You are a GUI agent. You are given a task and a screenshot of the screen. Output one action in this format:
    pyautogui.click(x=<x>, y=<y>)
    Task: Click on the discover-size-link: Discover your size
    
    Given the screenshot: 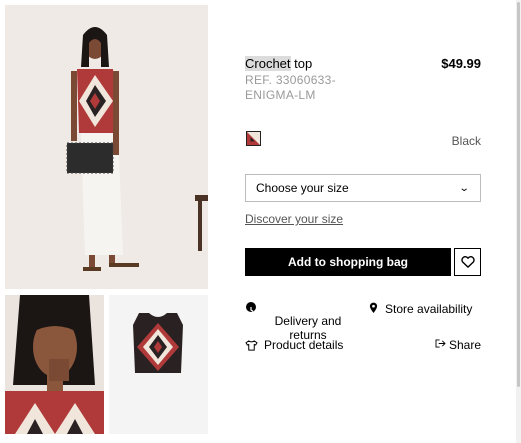 What is the action you would take?
    pyautogui.click(x=294, y=219)
    